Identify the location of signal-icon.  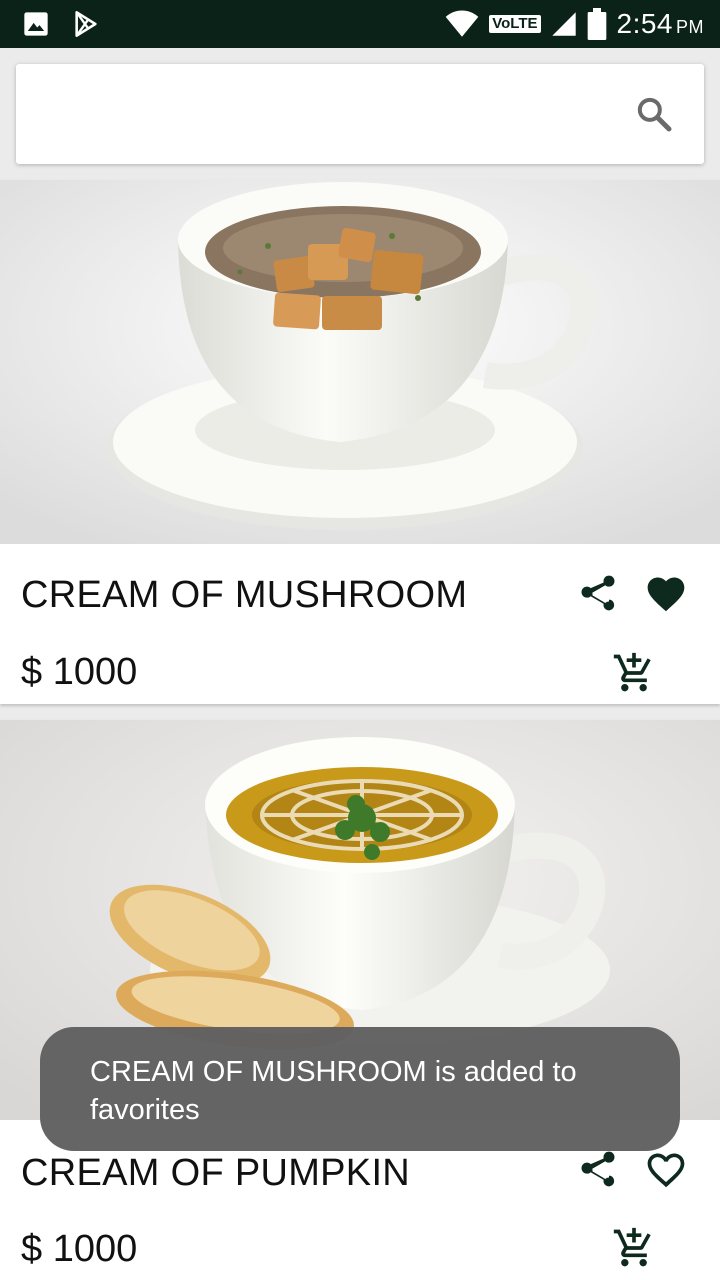
(563, 24).